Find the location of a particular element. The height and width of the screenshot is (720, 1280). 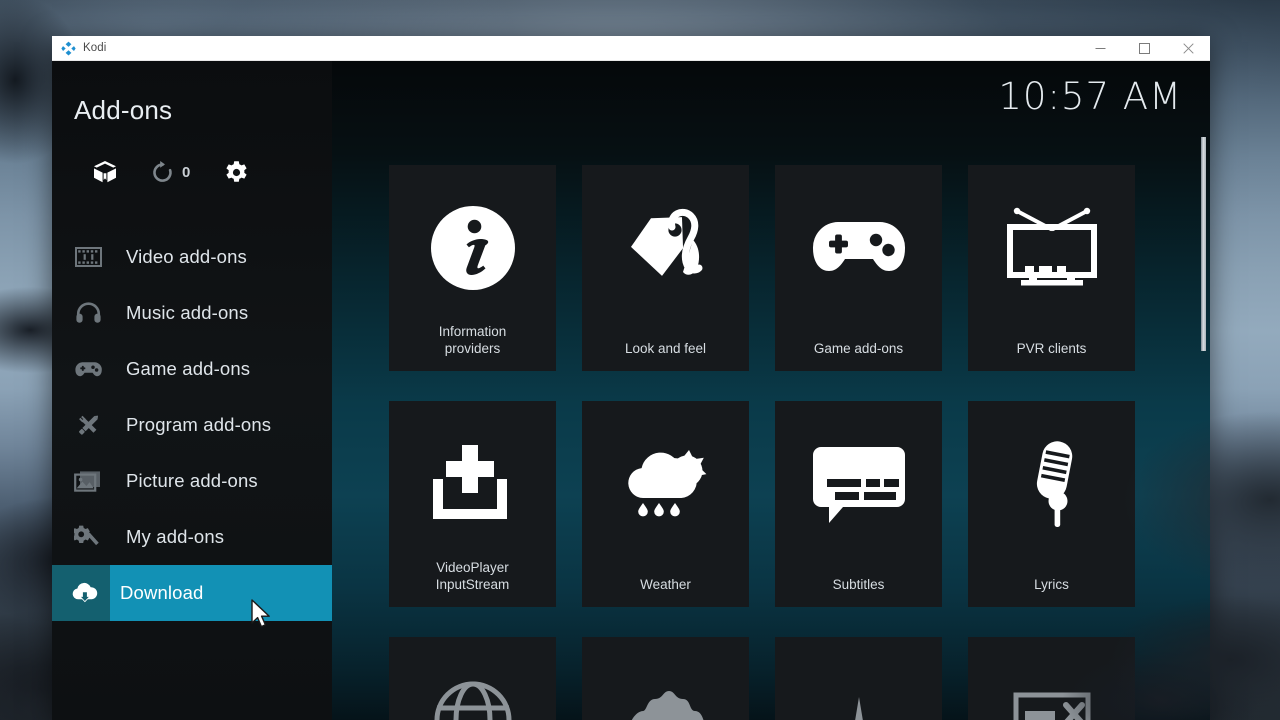

tile-weather: Weather is located at coordinates (665, 504).